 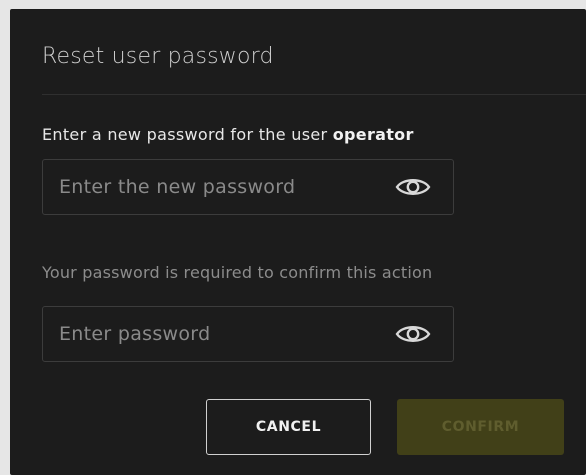 What do you see at coordinates (158, 56) in the screenshot?
I see `dialog-title: Reset user password` at bounding box center [158, 56].